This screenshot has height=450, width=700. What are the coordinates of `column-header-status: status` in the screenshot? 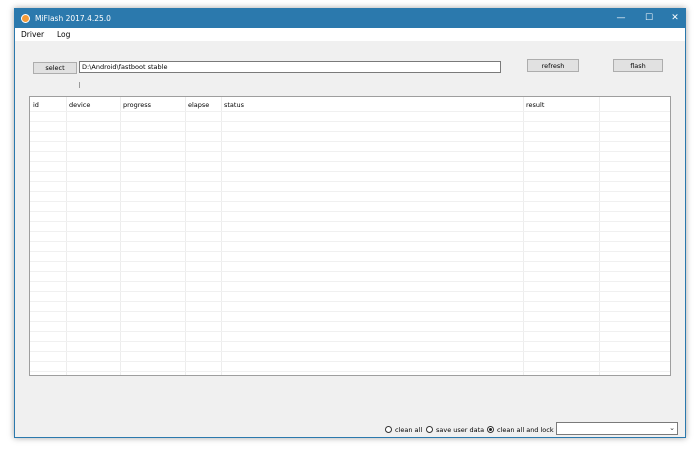 It's located at (234, 105).